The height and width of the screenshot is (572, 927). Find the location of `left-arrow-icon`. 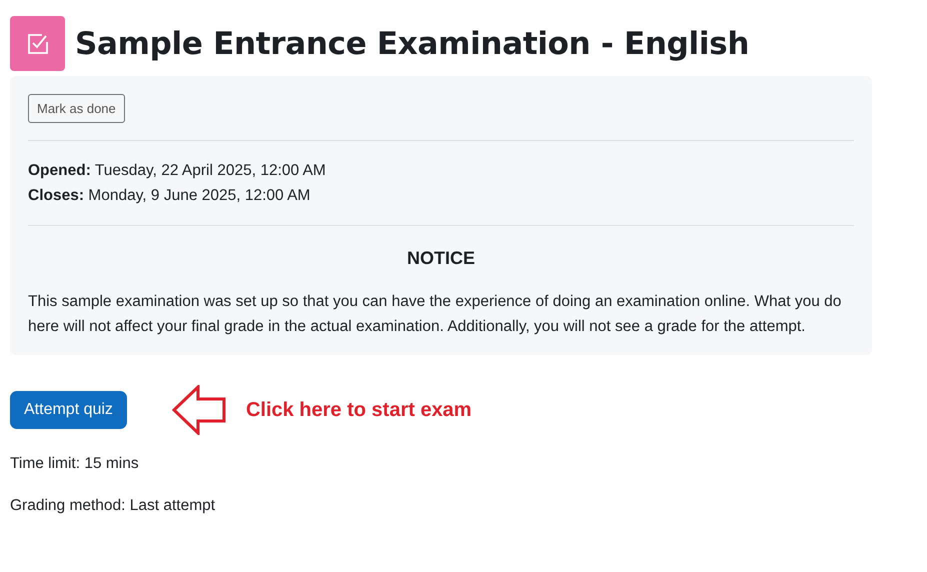

left-arrow-icon is located at coordinates (199, 410).